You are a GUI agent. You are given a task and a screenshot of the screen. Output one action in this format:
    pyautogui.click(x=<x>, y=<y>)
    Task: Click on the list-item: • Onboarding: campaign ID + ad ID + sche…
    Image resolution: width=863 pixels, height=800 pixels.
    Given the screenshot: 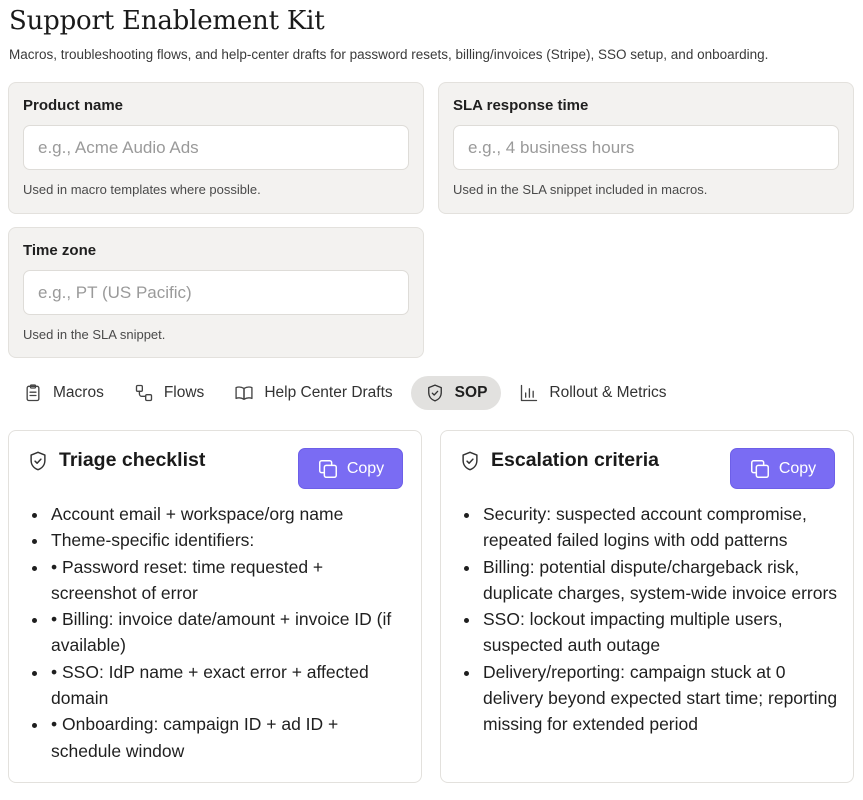 What is the action you would take?
    pyautogui.click(x=228, y=737)
    